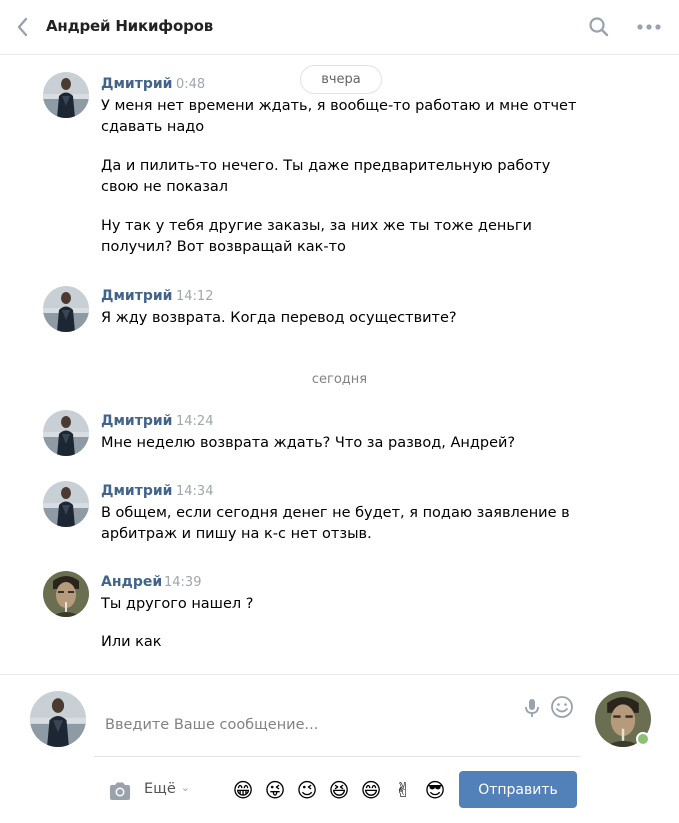 This screenshot has height=823, width=679. I want to click on voice-message-button, so click(532, 708).